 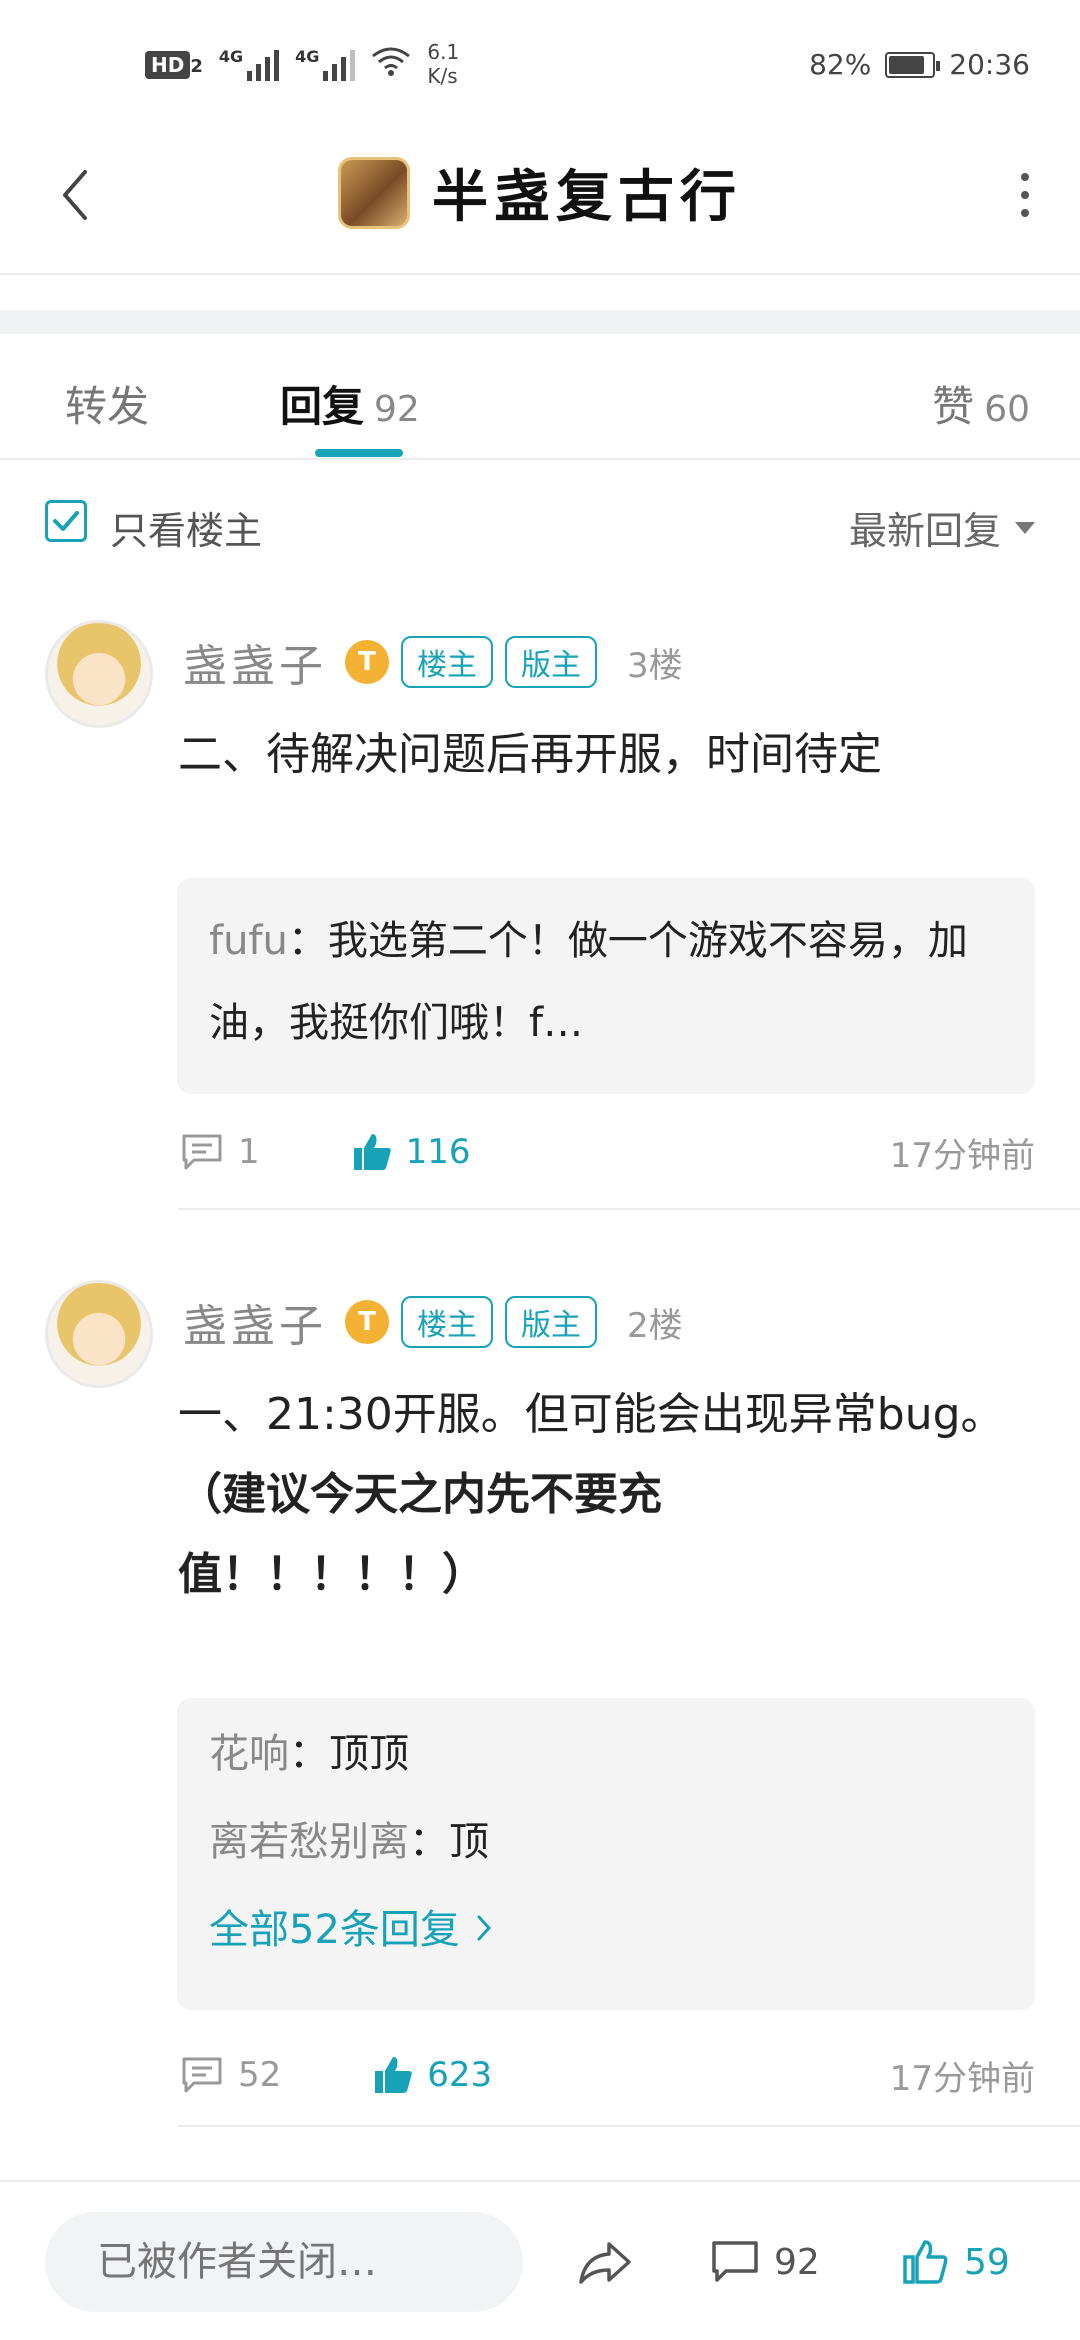 What do you see at coordinates (540, 322) in the screenshot?
I see `section-separator` at bounding box center [540, 322].